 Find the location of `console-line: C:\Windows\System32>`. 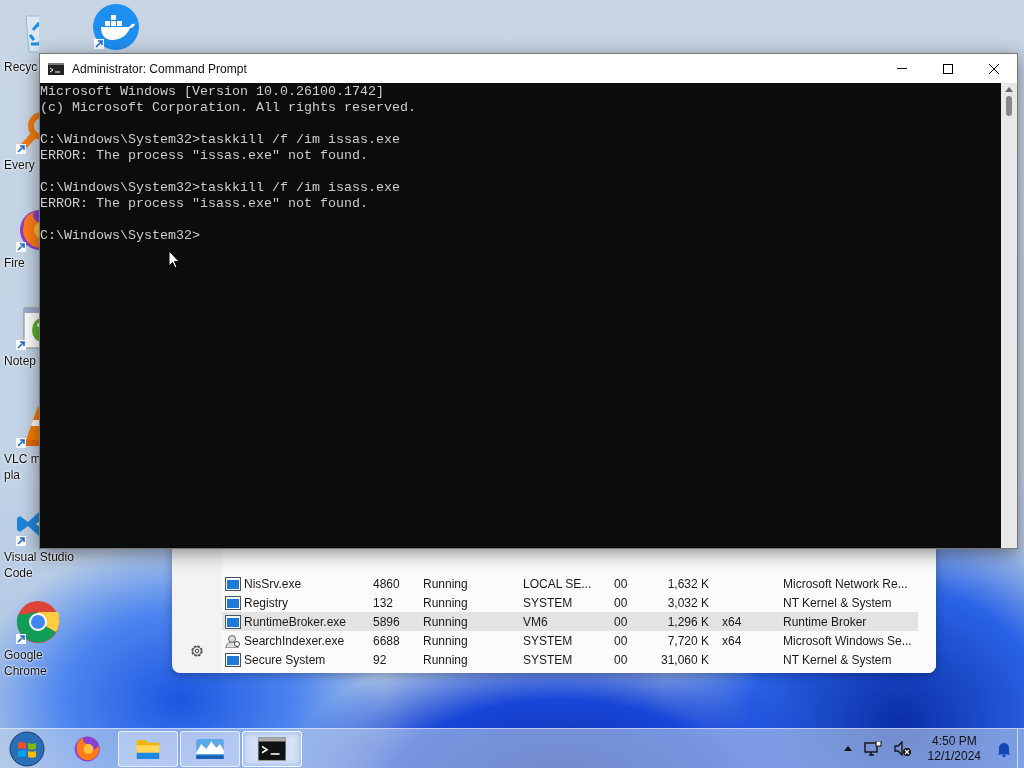

console-line: C:\Windows\System32> is located at coordinates (120, 236).